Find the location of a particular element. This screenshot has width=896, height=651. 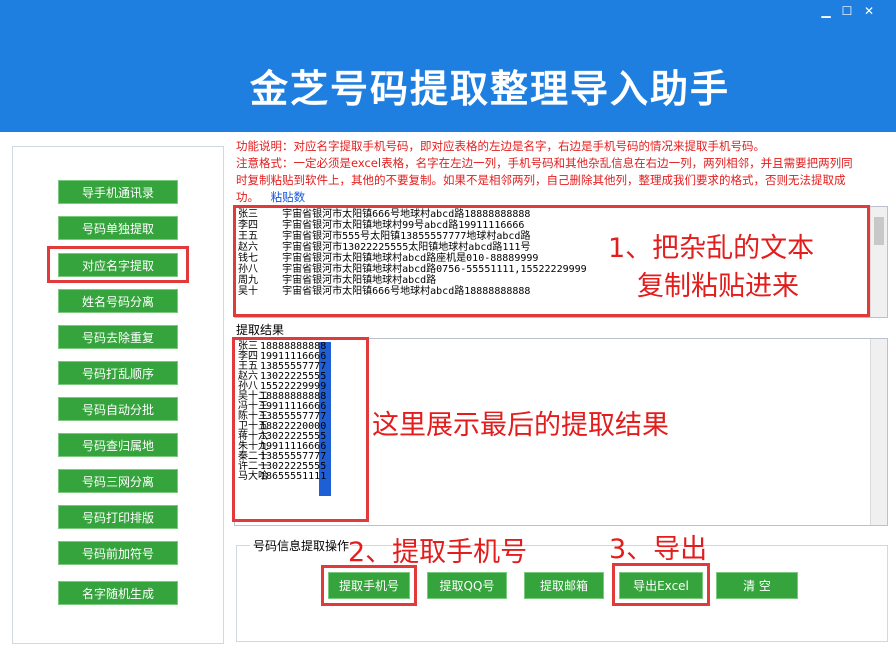

sidebar-button-shuffle: 号码打乱顺序 is located at coordinates (118, 373).